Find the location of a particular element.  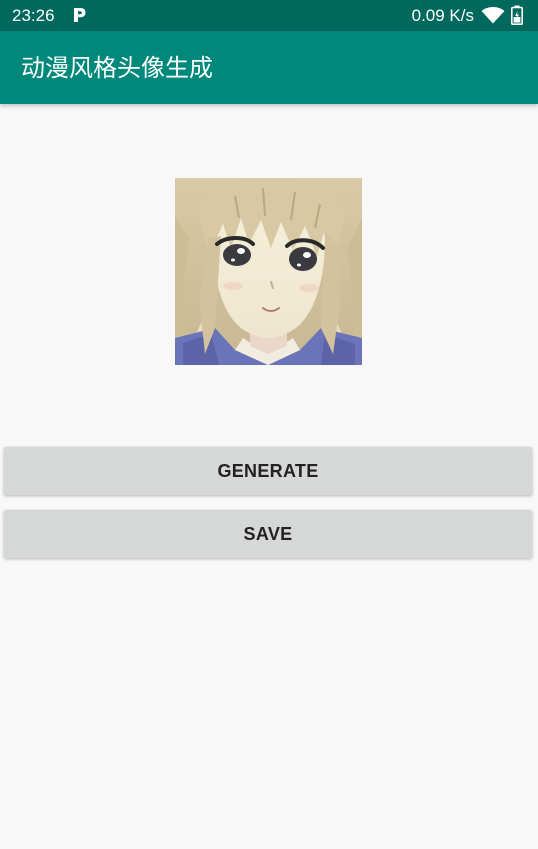

generate-button: GENERATE is located at coordinates (268, 471).